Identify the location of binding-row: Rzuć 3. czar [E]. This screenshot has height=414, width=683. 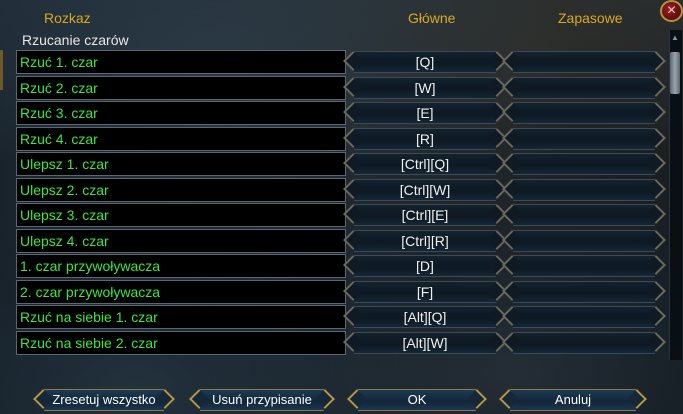
(341, 113).